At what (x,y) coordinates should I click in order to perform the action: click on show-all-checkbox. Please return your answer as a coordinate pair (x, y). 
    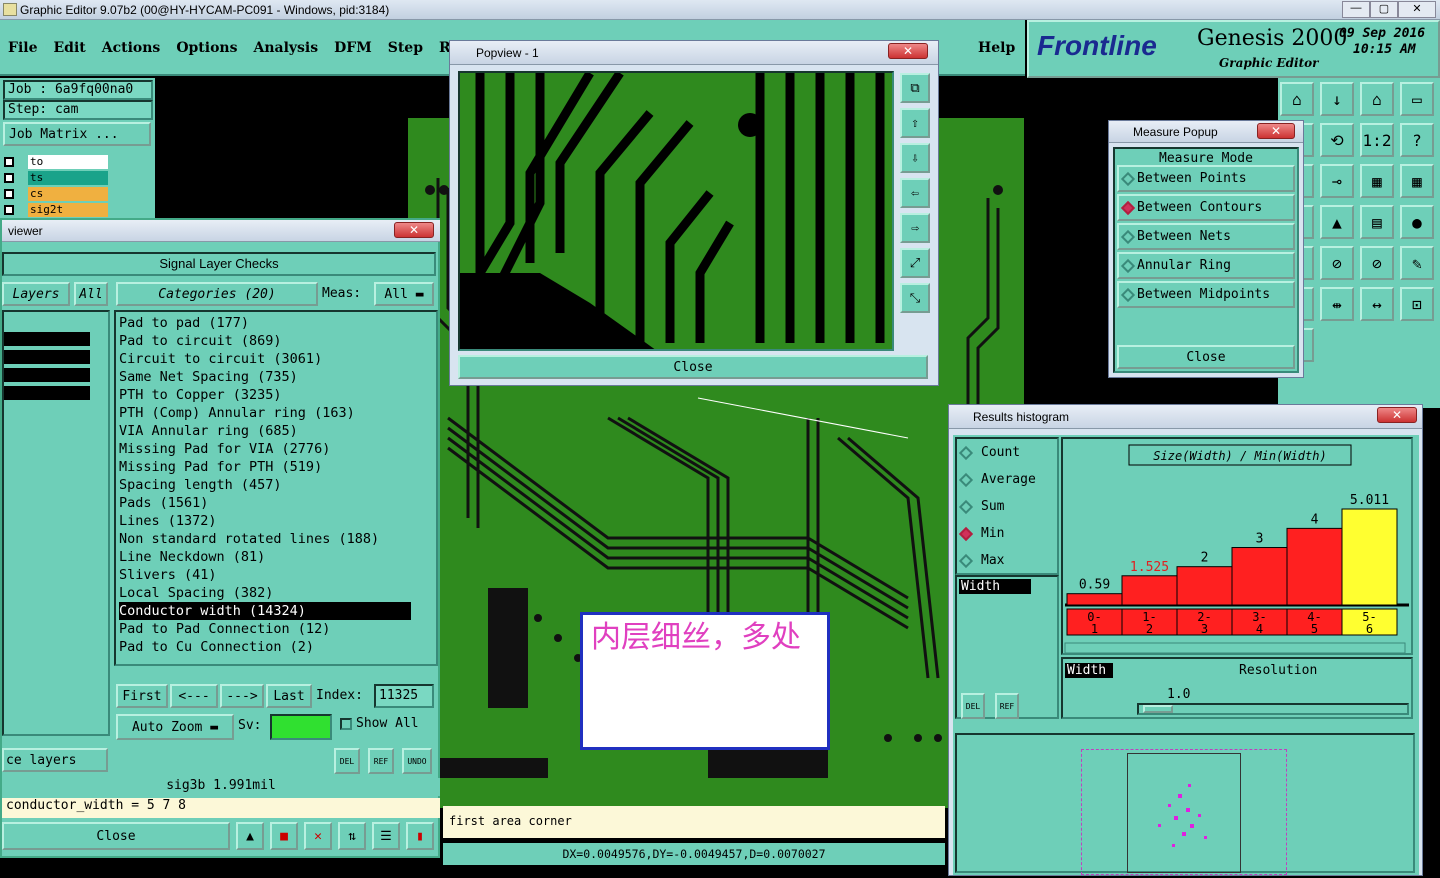
    Looking at the image, I should click on (346, 724).